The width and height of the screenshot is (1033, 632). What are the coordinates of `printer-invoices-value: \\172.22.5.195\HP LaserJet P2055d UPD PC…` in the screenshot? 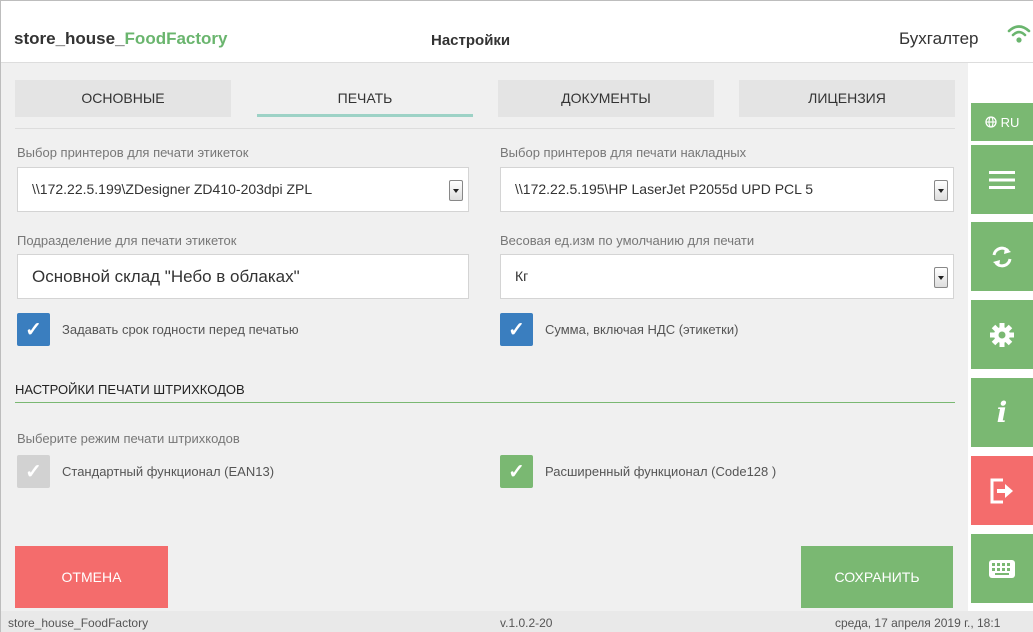 It's located at (664, 189).